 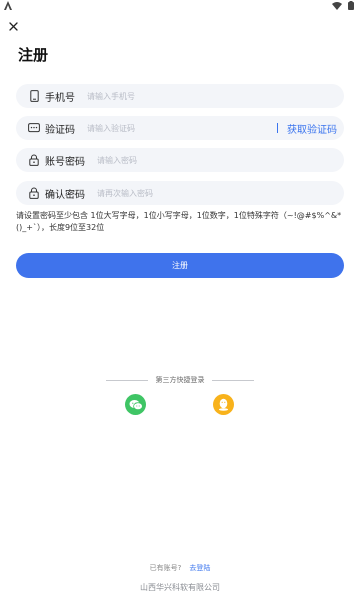 I want to click on go-login-link: 去登陆, so click(x=199, y=568).